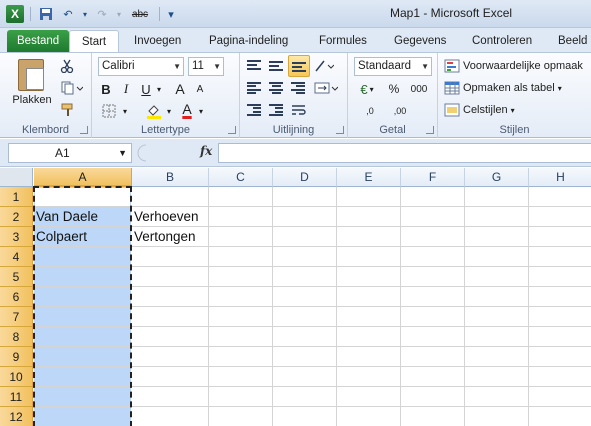 This screenshot has height=426, width=591. I want to click on cell-g4, so click(497, 257).